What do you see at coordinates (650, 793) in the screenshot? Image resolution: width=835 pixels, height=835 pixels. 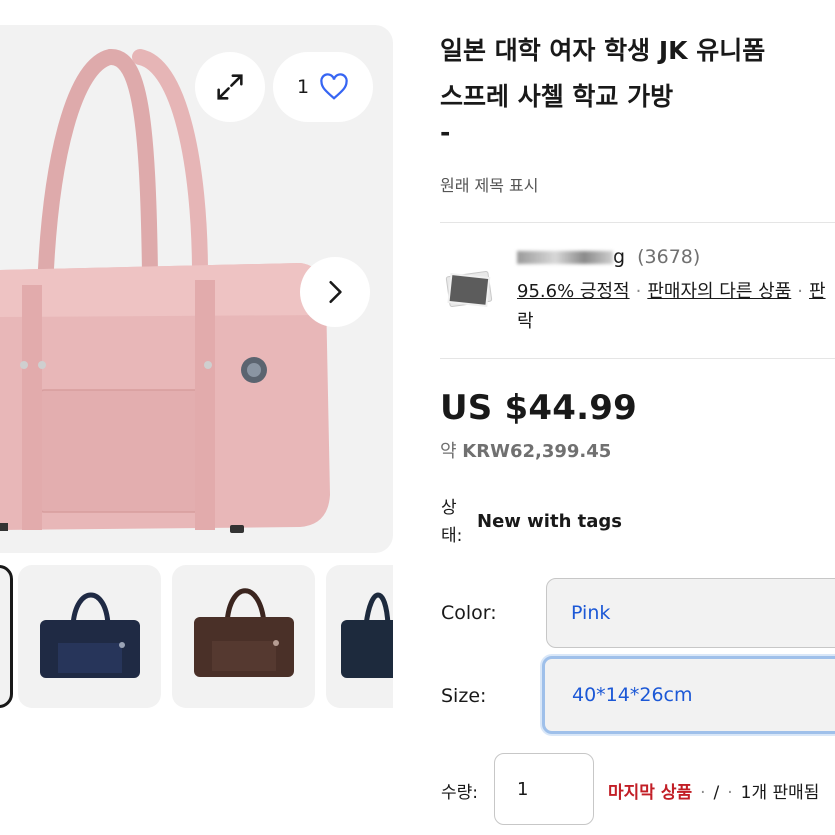 I see `last-item-badge: 마지막 상품` at bounding box center [650, 793].